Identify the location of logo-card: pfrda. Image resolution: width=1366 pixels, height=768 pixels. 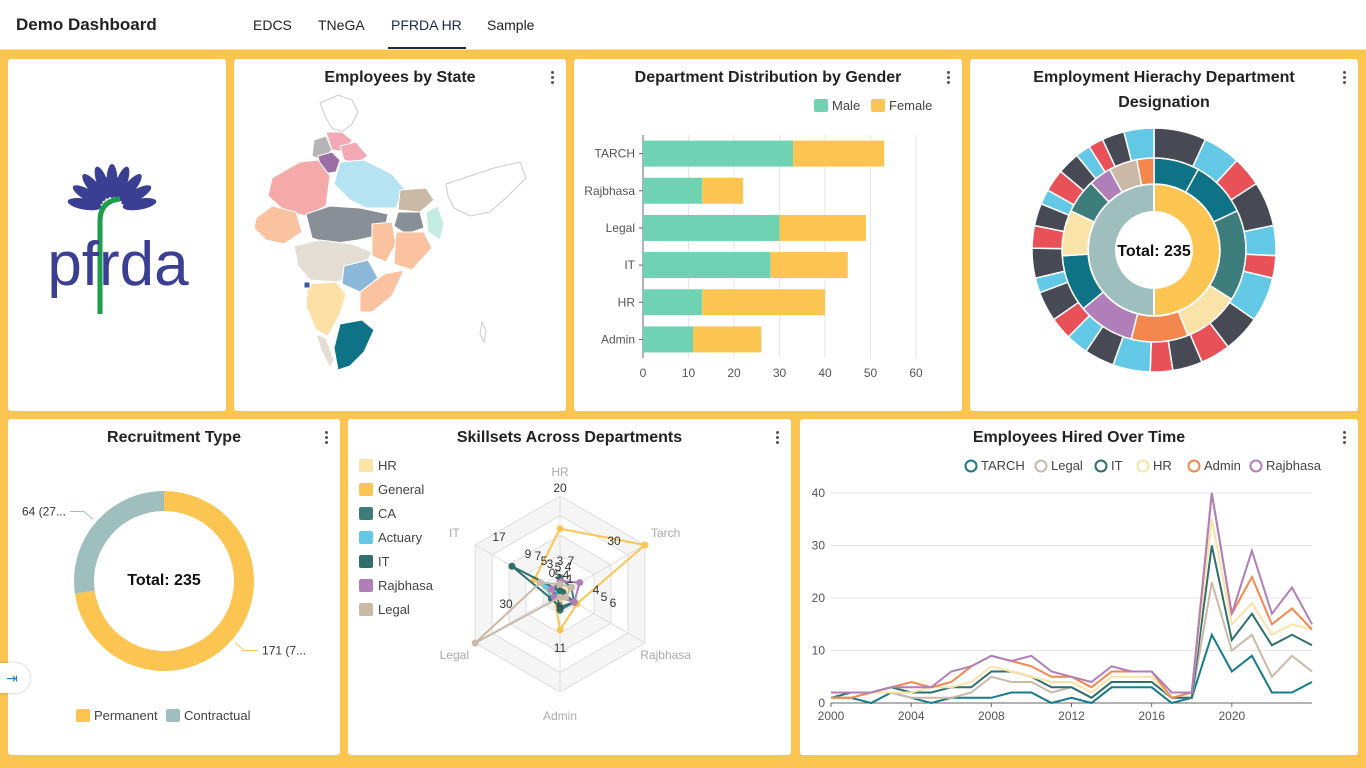
(117, 235).